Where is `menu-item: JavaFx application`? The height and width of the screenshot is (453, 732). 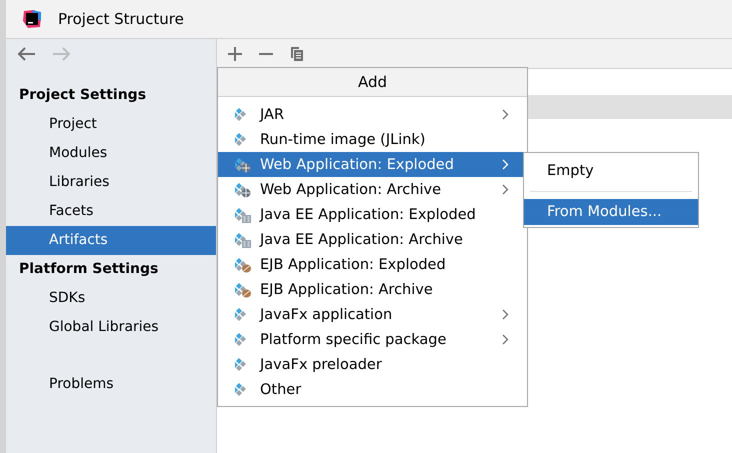 menu-item: JavaFx application is located at coordinates (372, 314).